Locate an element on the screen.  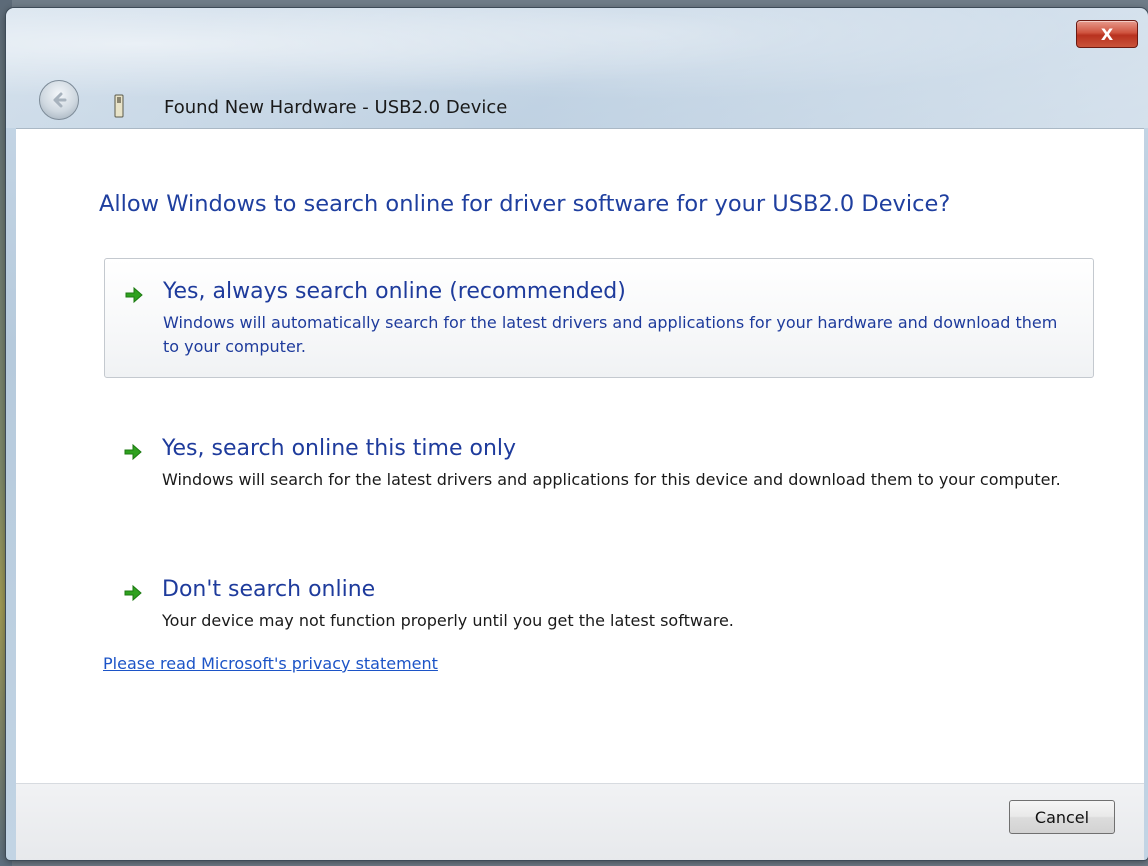
close-button: X is located at coordinates (1107, 34).